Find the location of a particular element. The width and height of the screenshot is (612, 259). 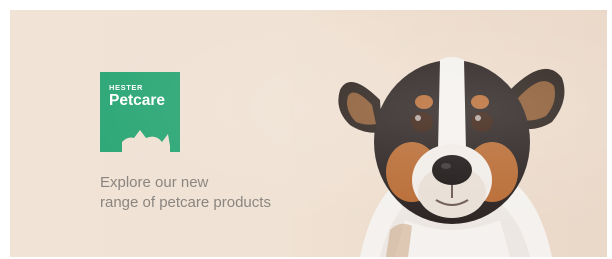

tagline-line-2: range of petcare products is located at coordinates (185, 202).